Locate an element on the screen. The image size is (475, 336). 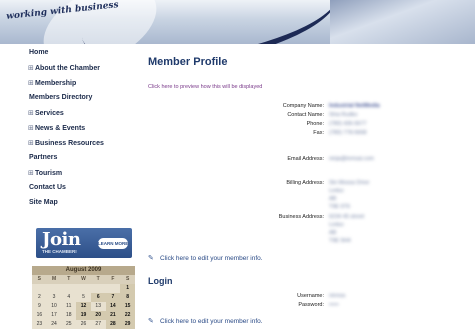
calendar-day: 18 is located at coordinates (68, 315).